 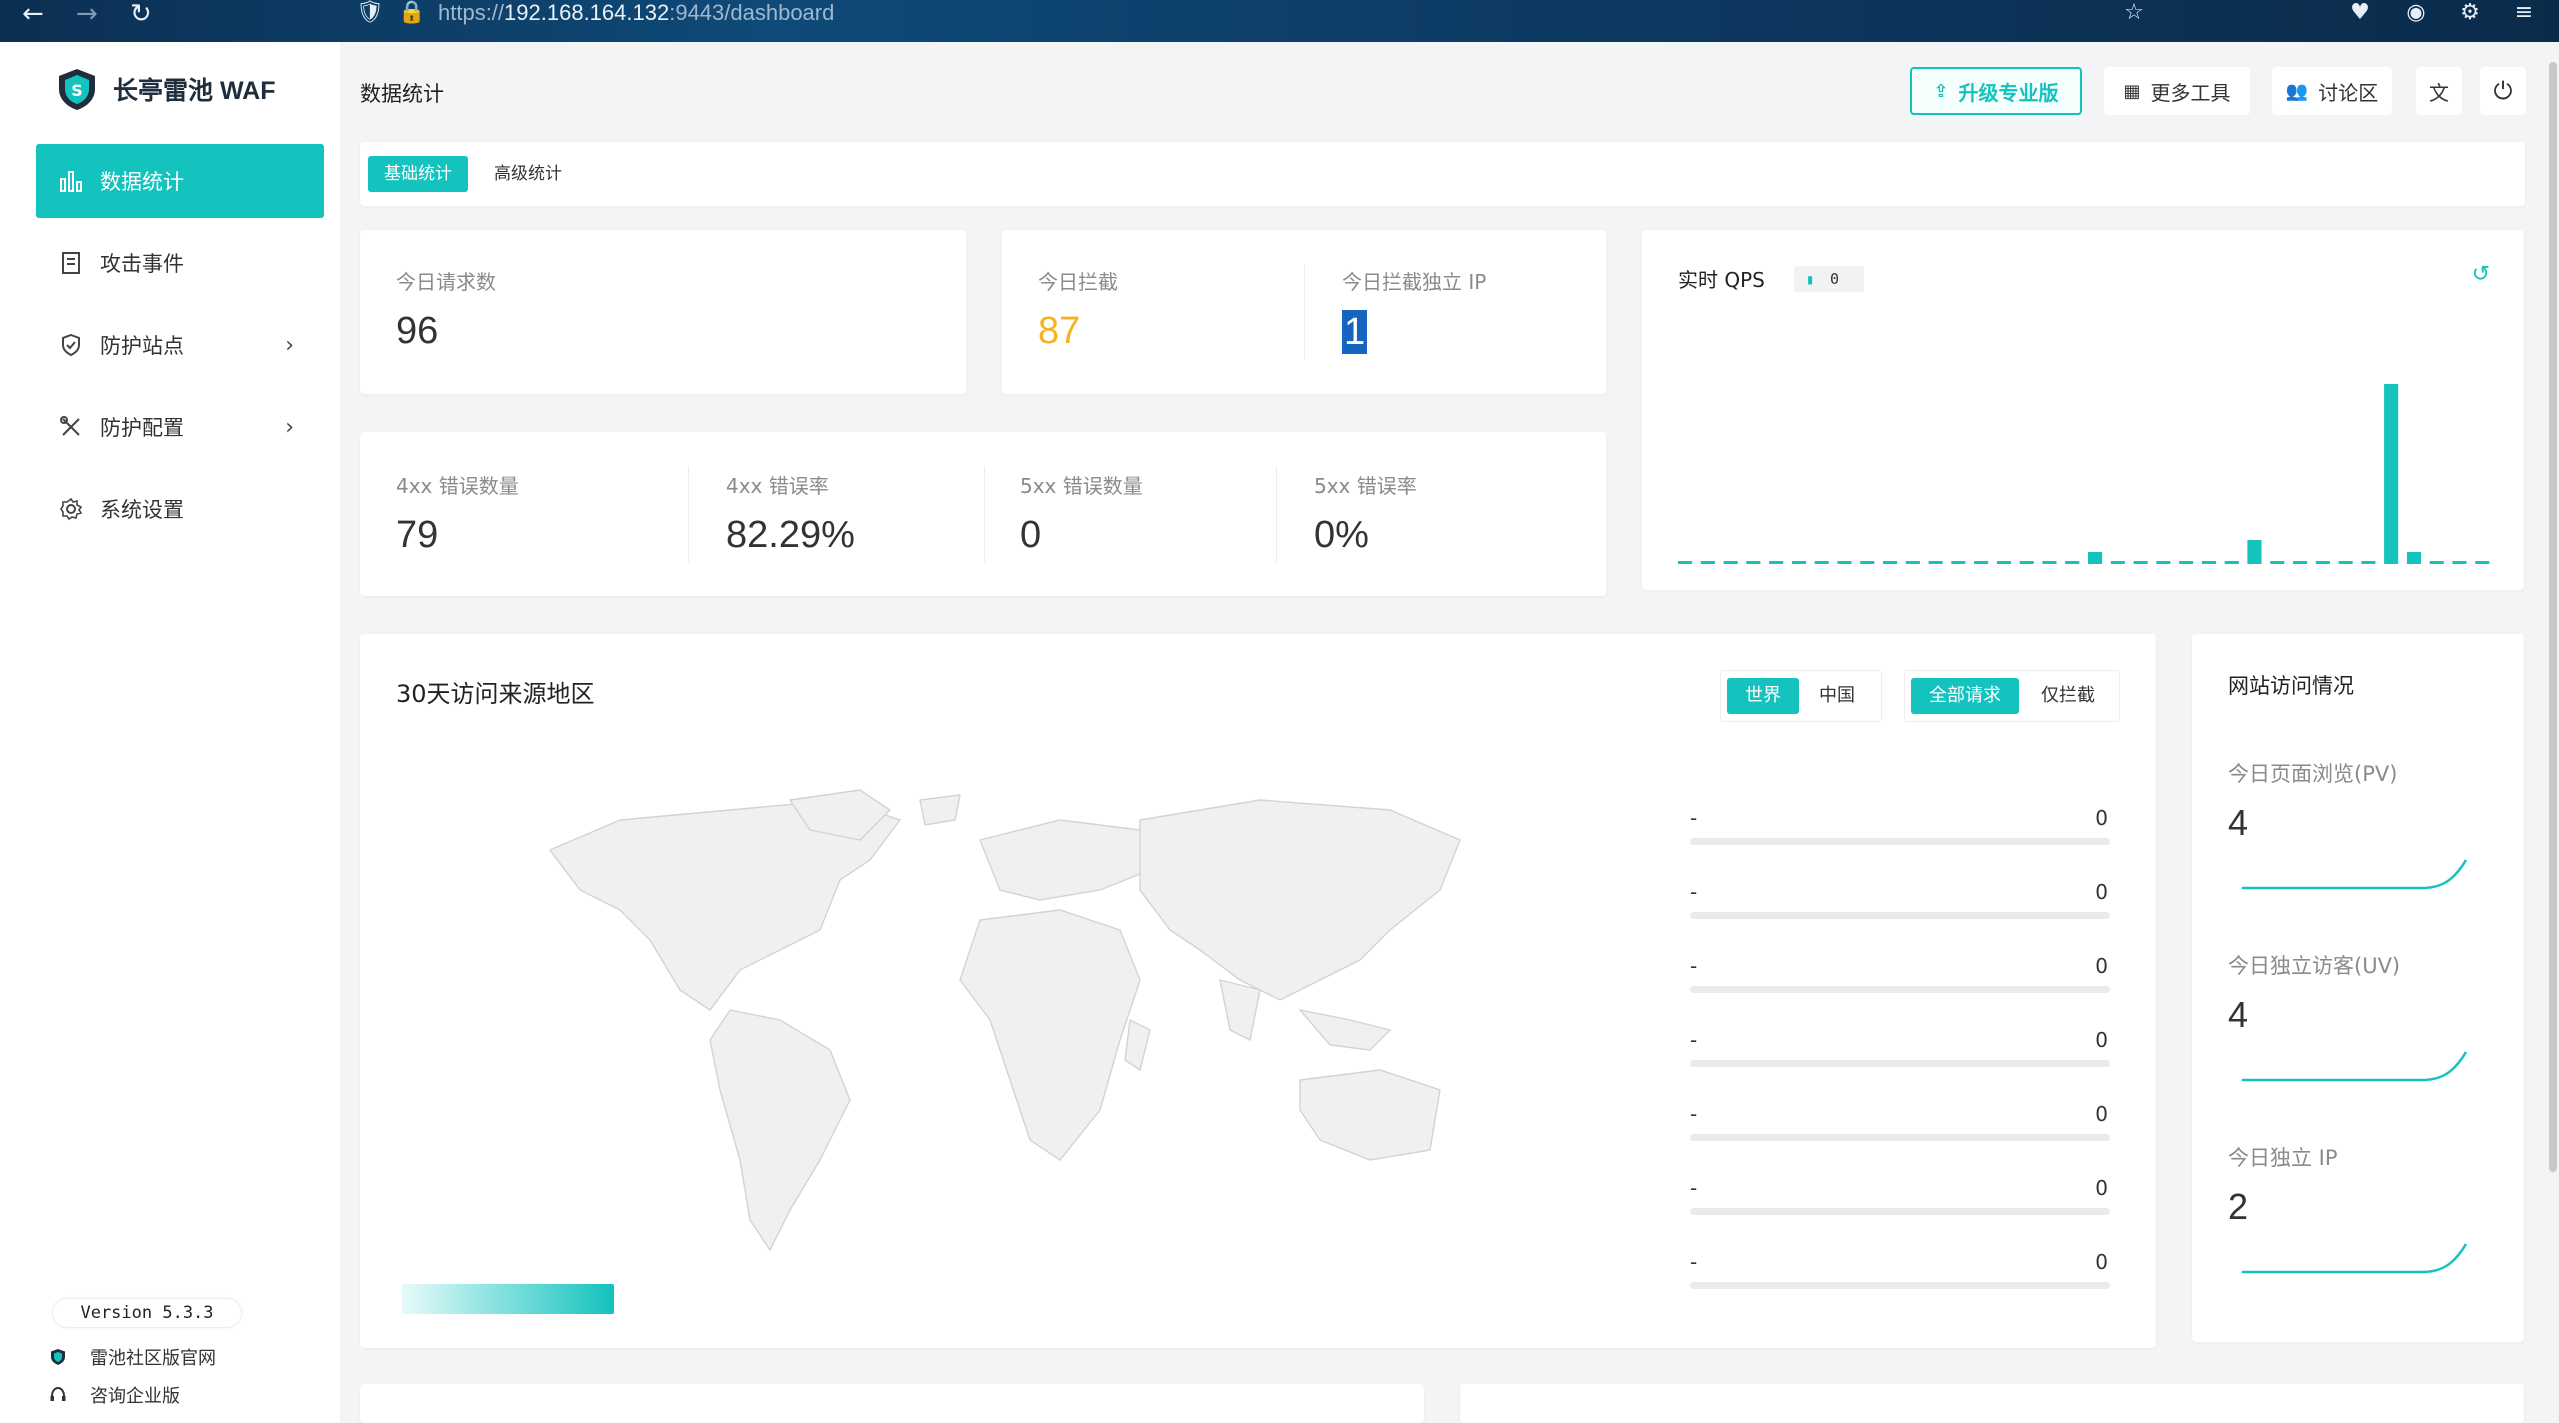 What do you see at coordinates (1442, 174) in the screenshot?
I see `stats-tabs: 基础统计 高级统计` at bounding box center [1442, 174].